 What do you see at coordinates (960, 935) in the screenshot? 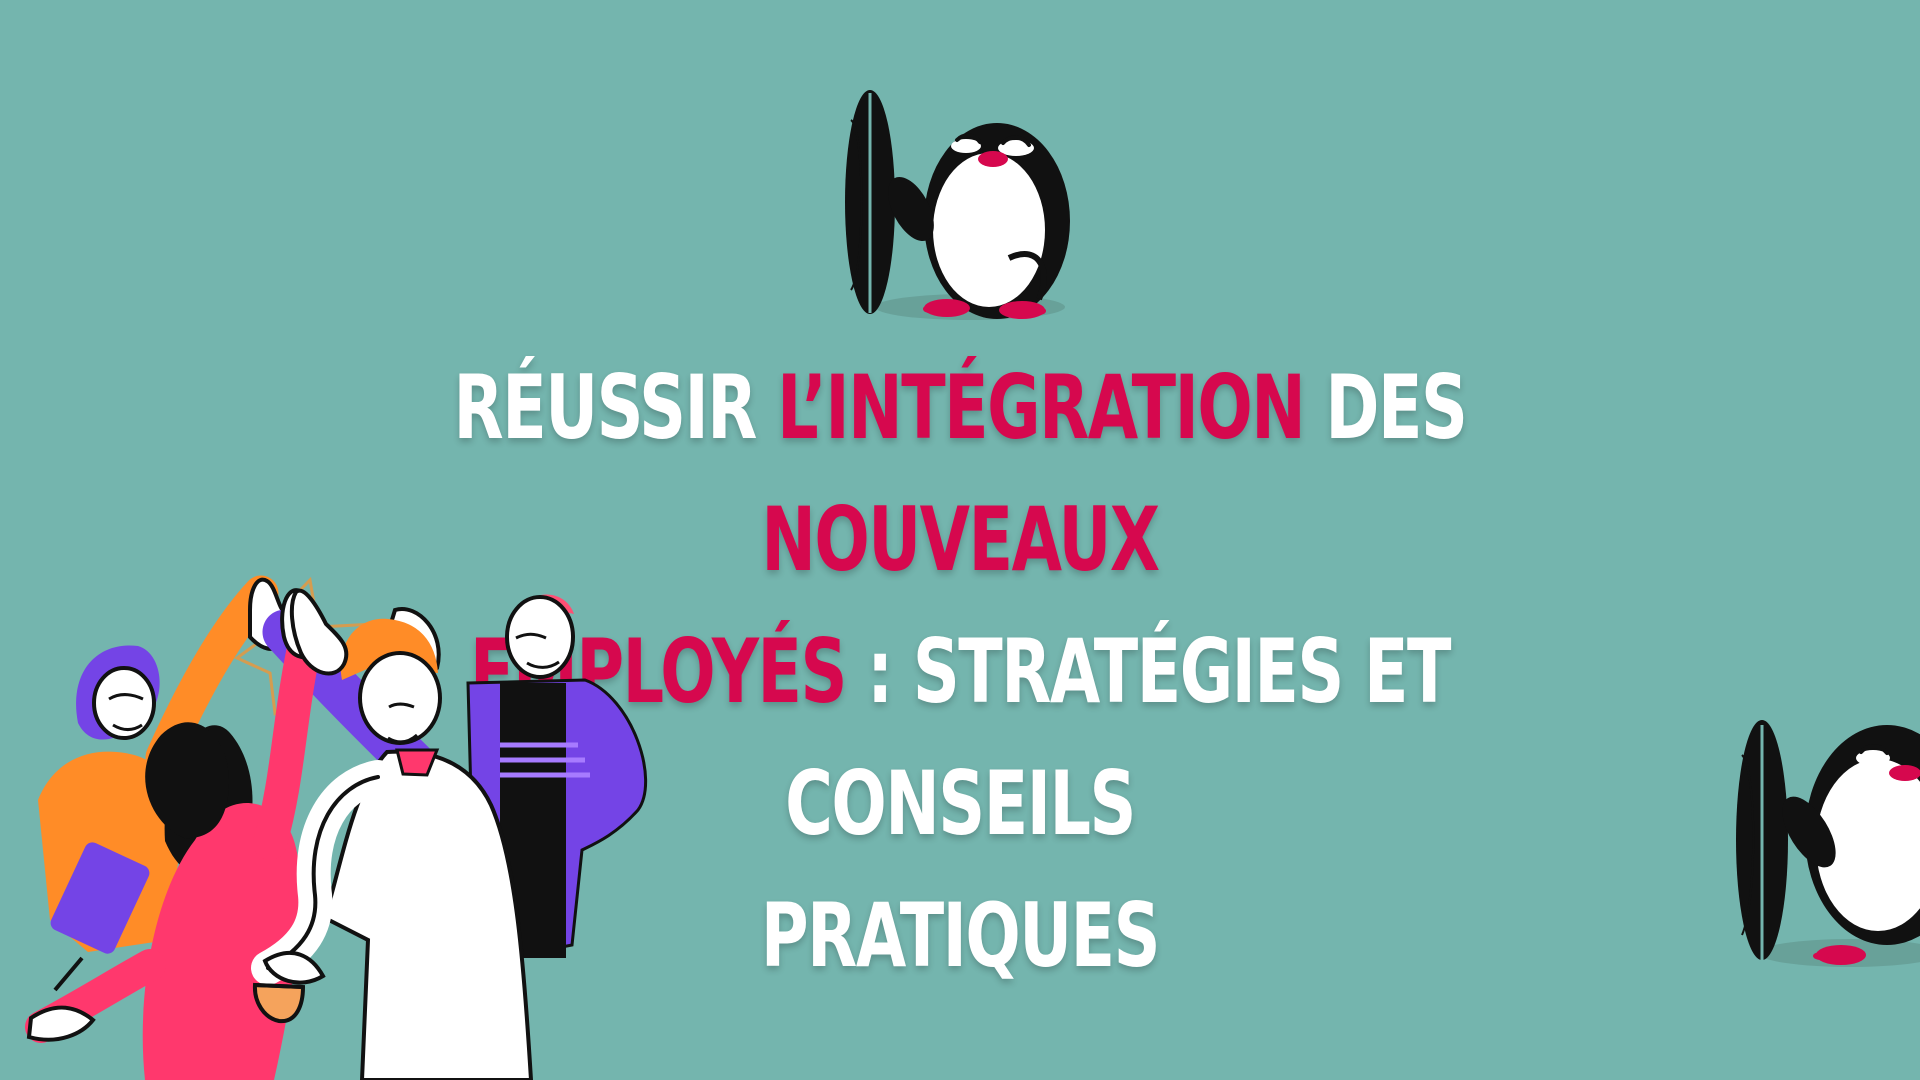
I see `title-word-pratiques: PRATIQUES` at bounding box center [960, 935].